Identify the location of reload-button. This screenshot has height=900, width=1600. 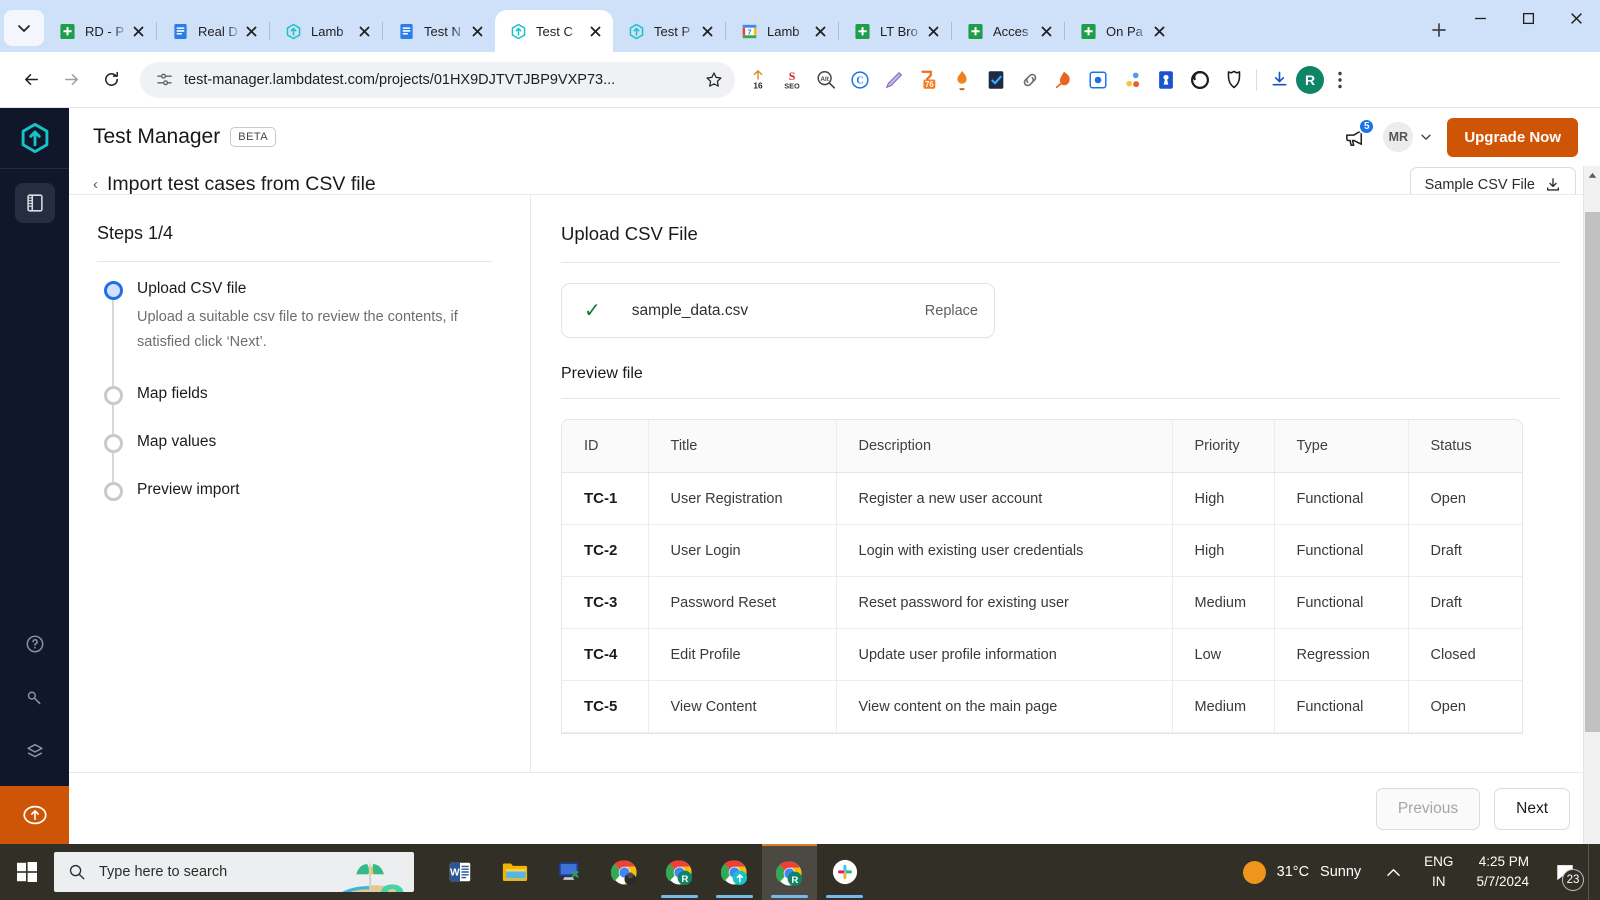
(111, 80).